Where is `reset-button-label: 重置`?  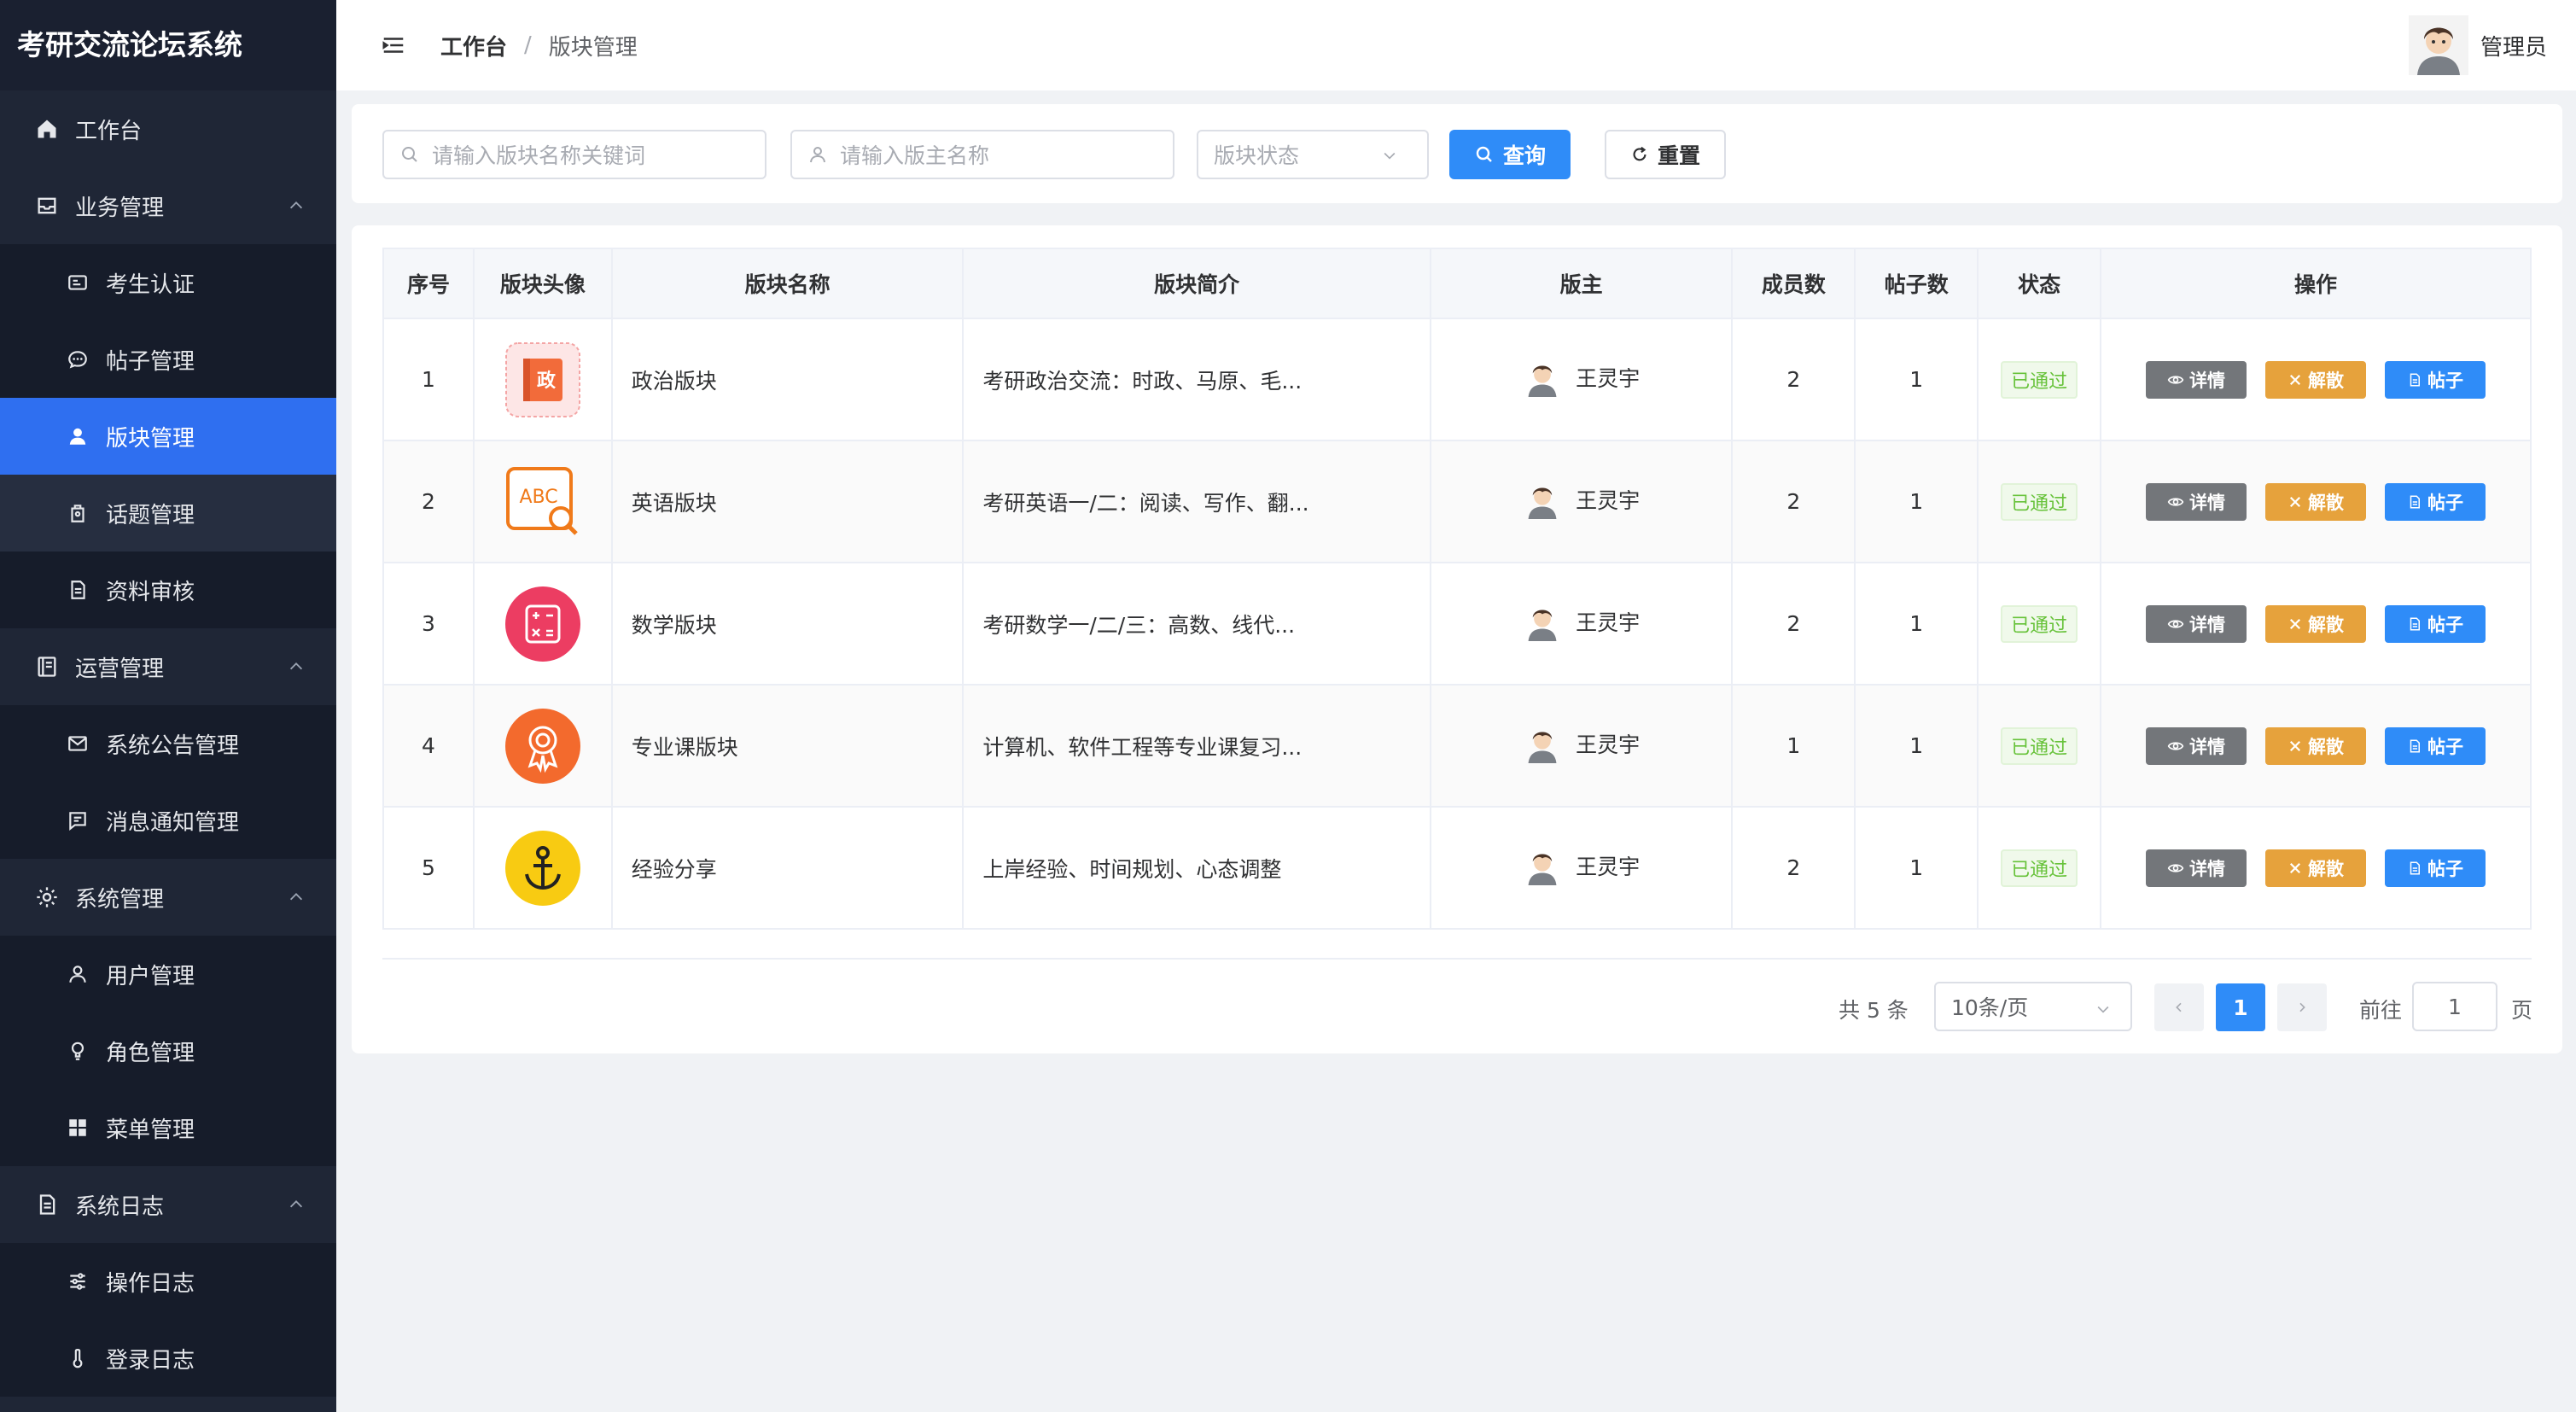 reset-button-label: 重置 is located at coordinates (1678, 155).